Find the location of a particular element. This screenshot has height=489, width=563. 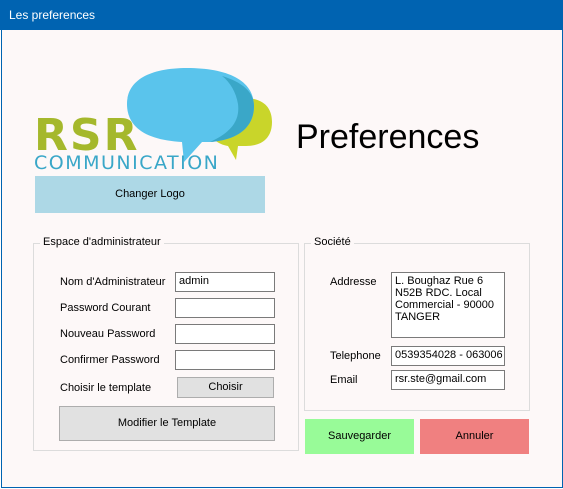

email-label: Email is located at coordinates (344, 380).